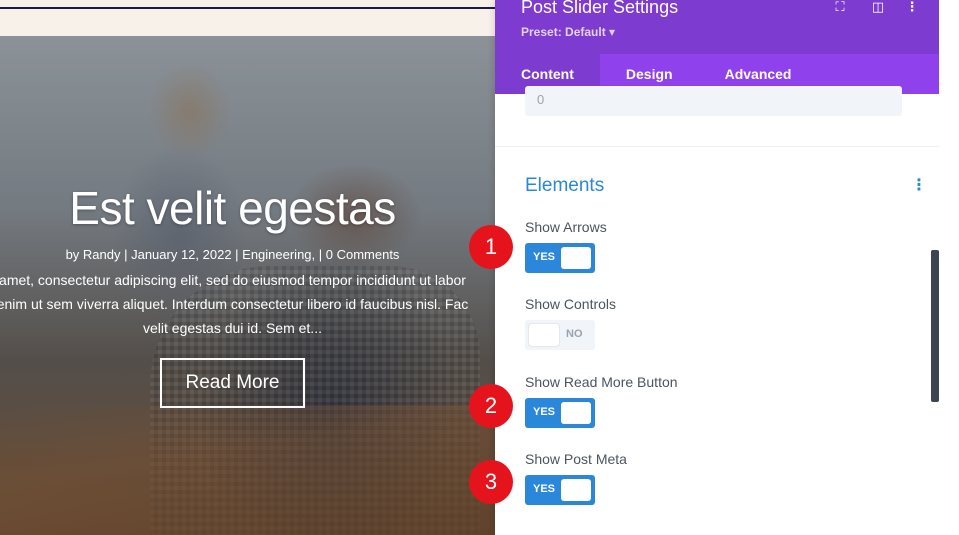  Describe the element at coordinates (601, 382) in the screenshot. I see `show-read-more-label: Show Read More Button` at that location.